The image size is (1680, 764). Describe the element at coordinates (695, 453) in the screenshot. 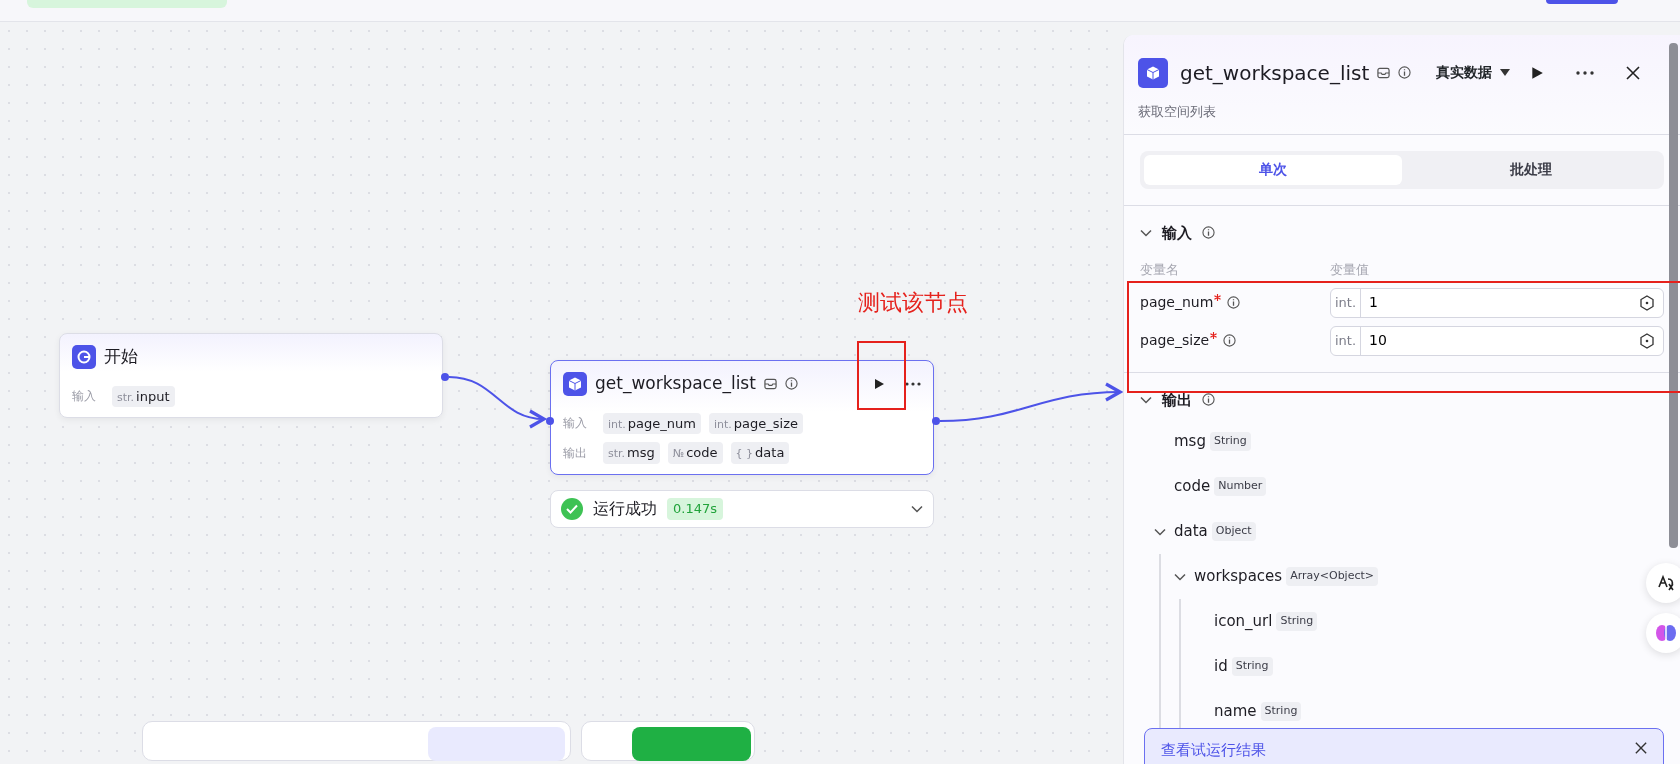

I see `param-tag: №code` at that location.